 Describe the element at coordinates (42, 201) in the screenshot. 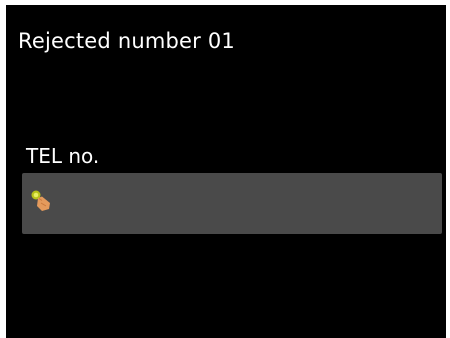

I see `touch-hand-icon` at that location.